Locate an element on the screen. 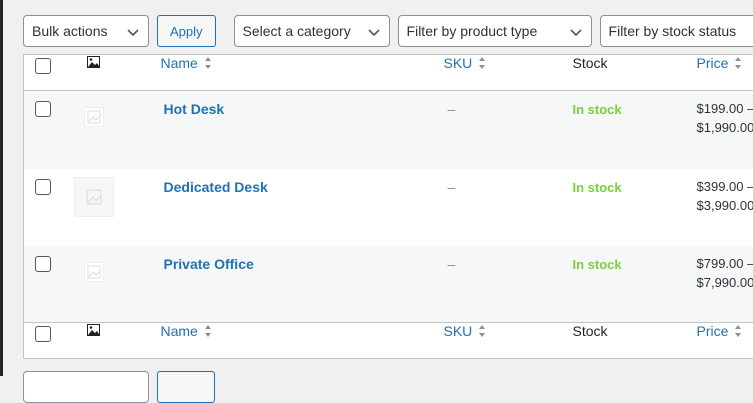  admin-sidebar-edge is located at coordinates (1, 188).